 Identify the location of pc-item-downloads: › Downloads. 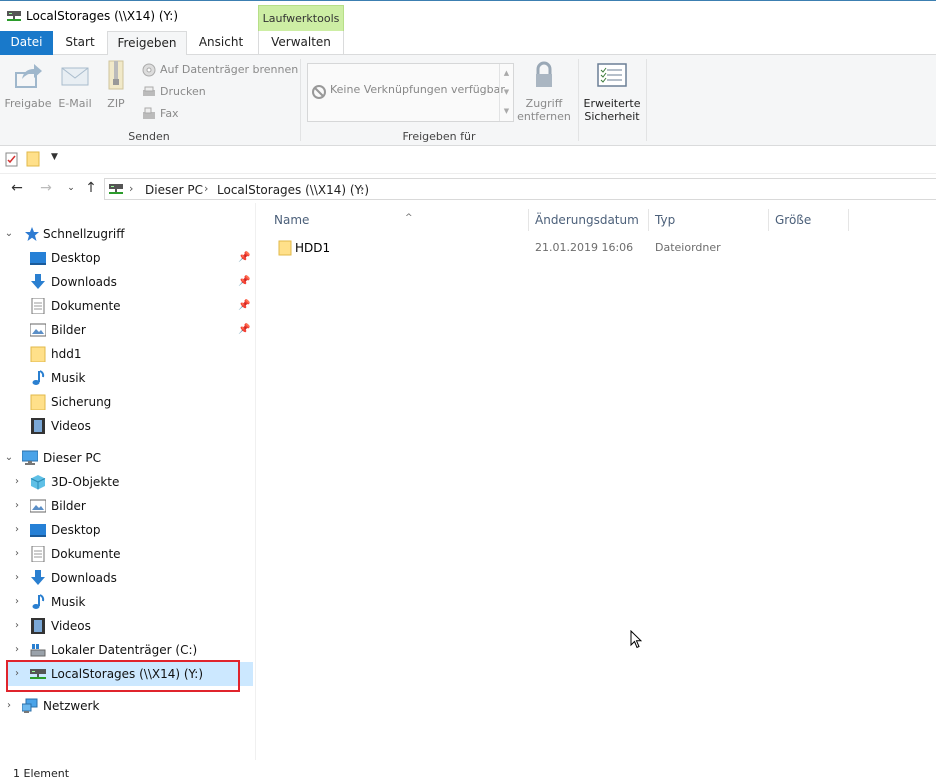
(128, 578).